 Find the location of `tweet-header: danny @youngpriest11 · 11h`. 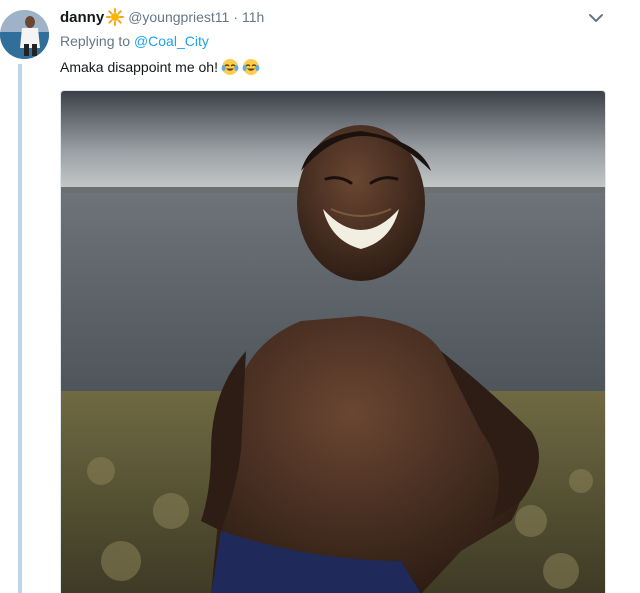

tweet-header: danny @youngpriest11 · 11h is located at coordinates (162, 17).